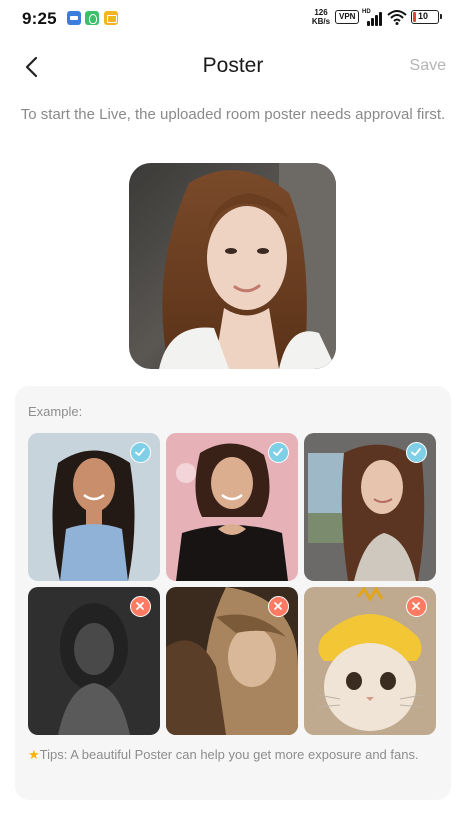  Describe the element at coordinates (232, 266) in the screenshot. I see `room-poster-image` at that location.